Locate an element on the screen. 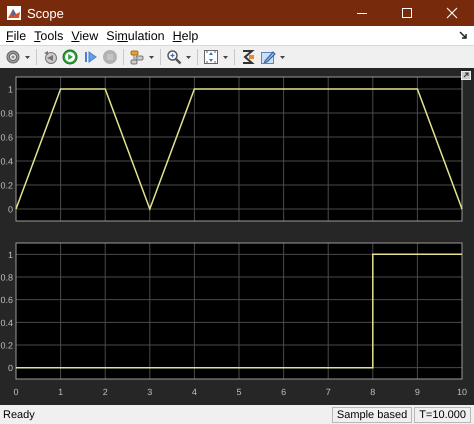  zoom-icon is located at coordinates (174, 57).